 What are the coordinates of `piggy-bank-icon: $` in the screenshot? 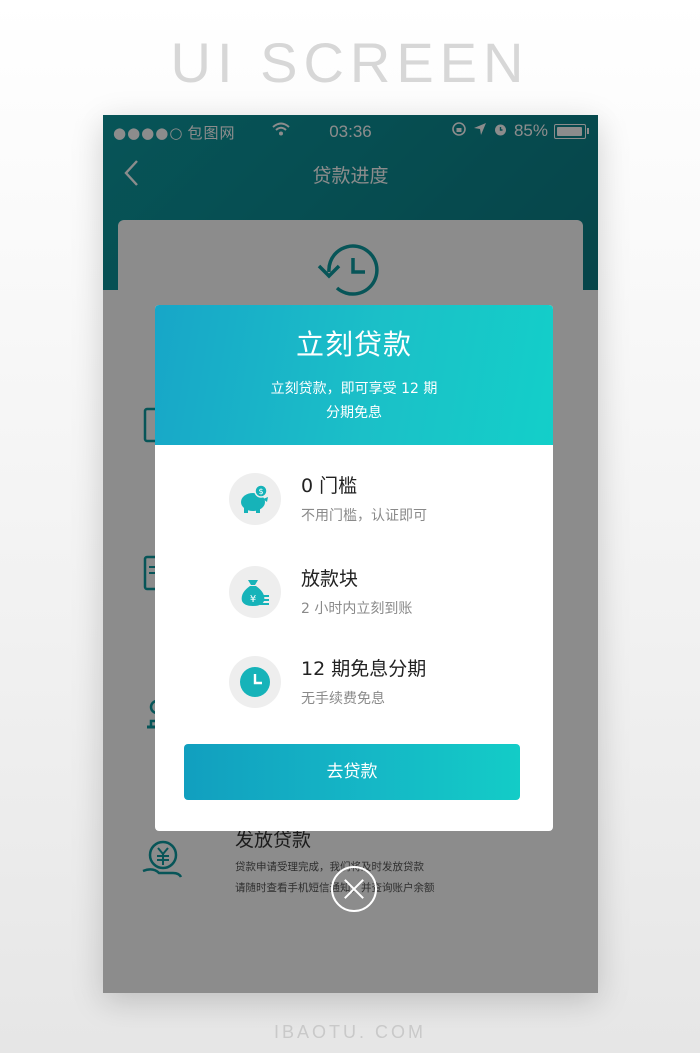 It's located at (255, 499).